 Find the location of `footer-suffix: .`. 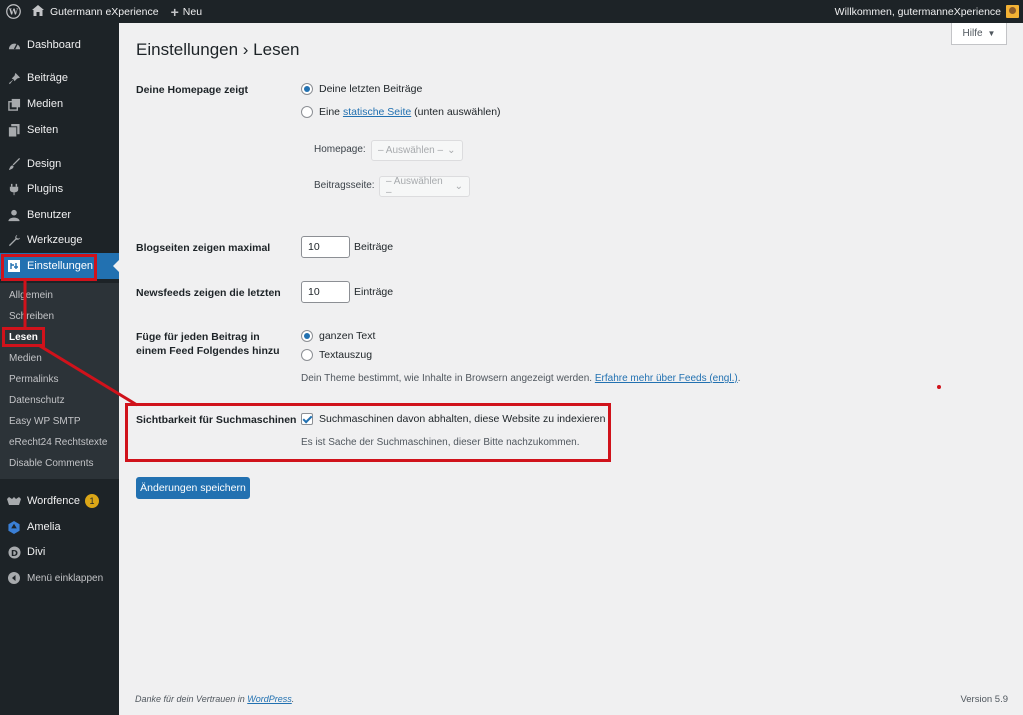

footer-suffix: . is located at coordinates (293, 699).